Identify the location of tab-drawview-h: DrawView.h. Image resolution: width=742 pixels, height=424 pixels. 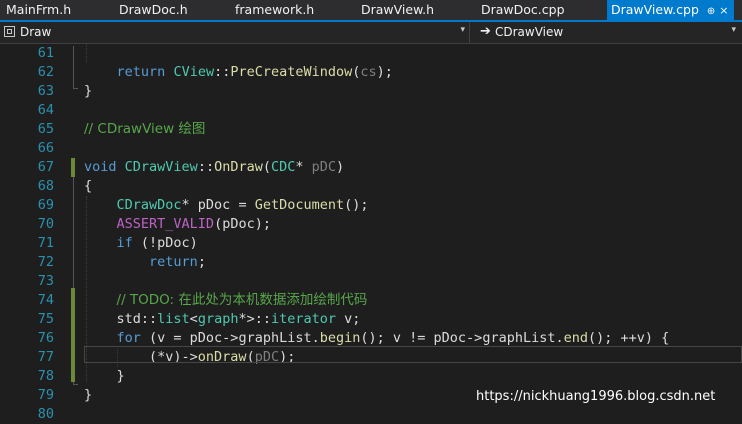
(397, 10).